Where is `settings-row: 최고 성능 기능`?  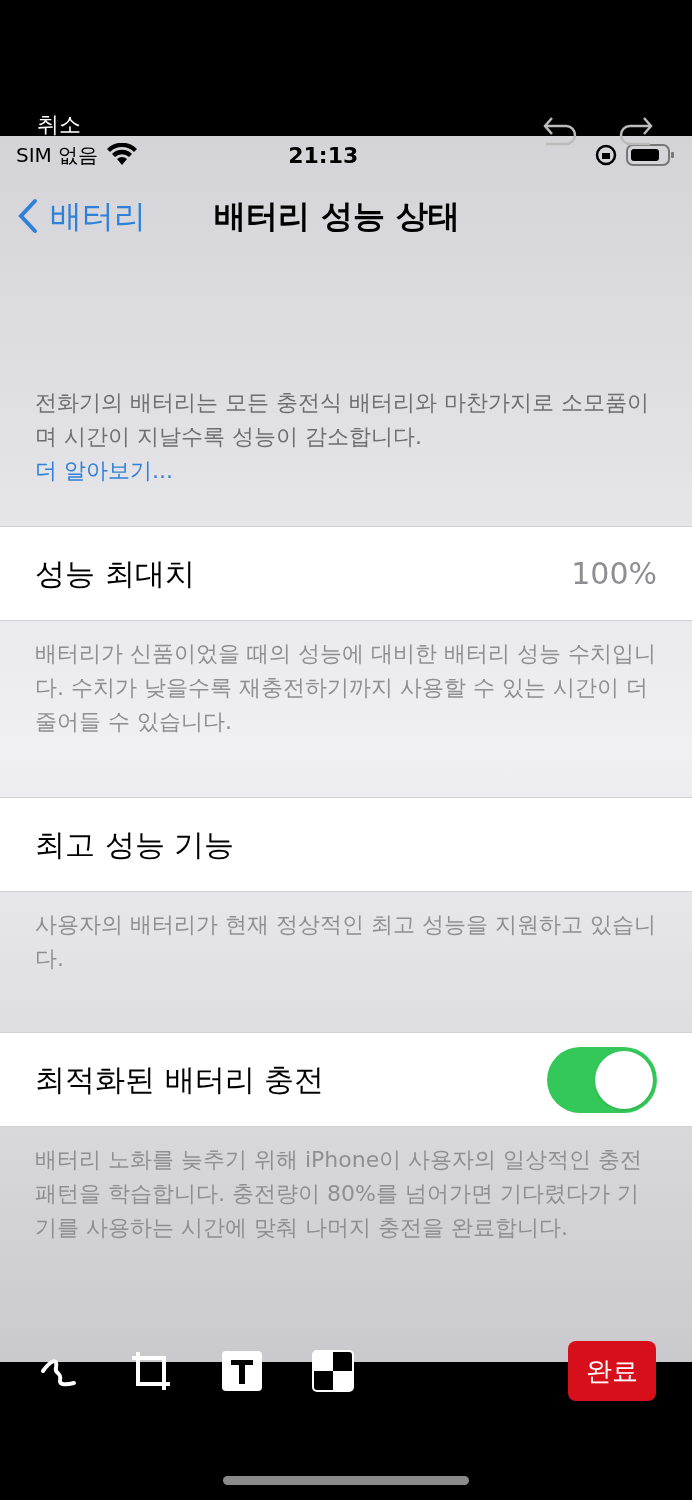
settings-row: 최고 성능 기능 is located at coordinates (346, 844).